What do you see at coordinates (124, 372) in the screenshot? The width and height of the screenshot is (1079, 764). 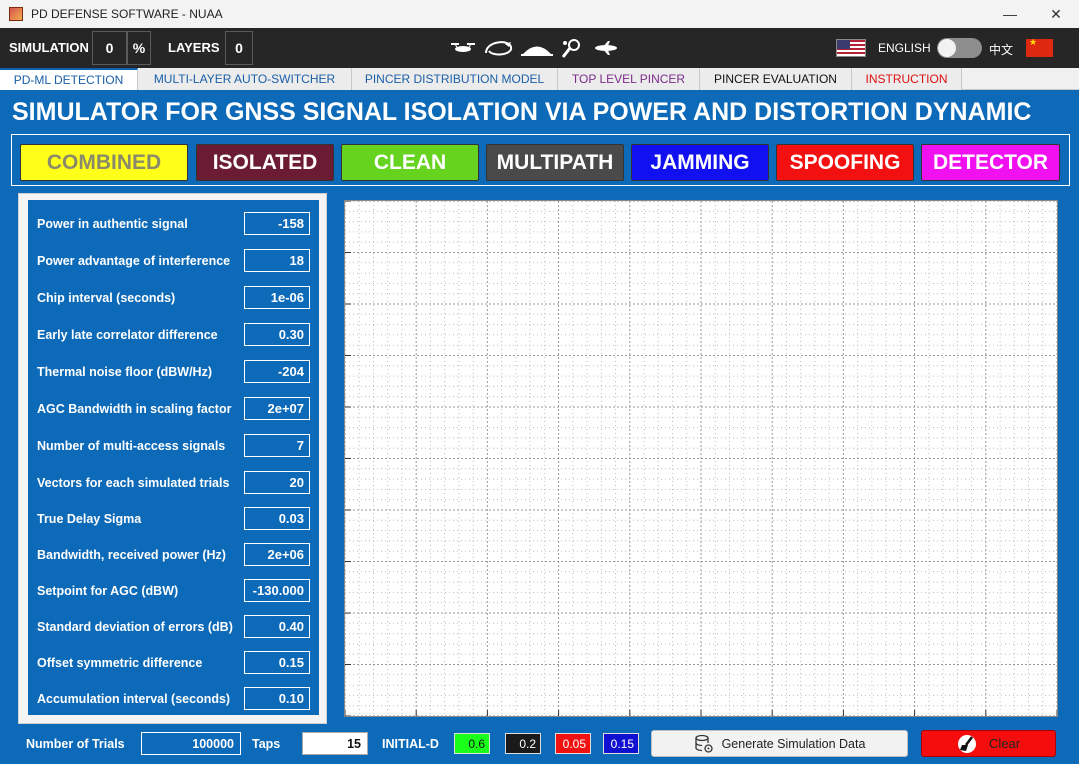 I see `param-label: Thermal noise floor (dBW/Hz)` at bounding box center [124, 372].